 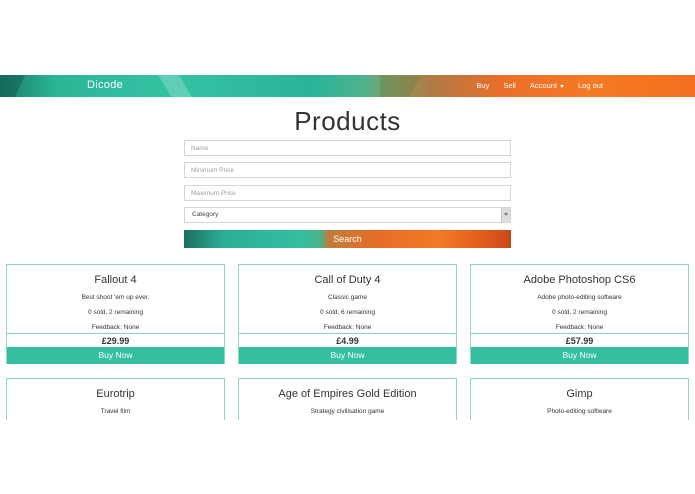 What do you see at coordinates (347, 394) in the screenshot?
I see `product-name: Age of Empires Gold Edition` at bounding box center [347, 394].